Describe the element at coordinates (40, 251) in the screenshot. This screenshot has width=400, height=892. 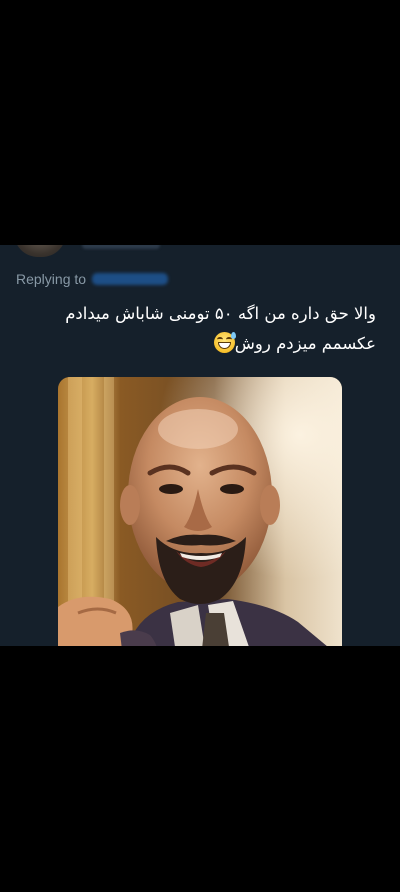
I see `avatar` at that location.